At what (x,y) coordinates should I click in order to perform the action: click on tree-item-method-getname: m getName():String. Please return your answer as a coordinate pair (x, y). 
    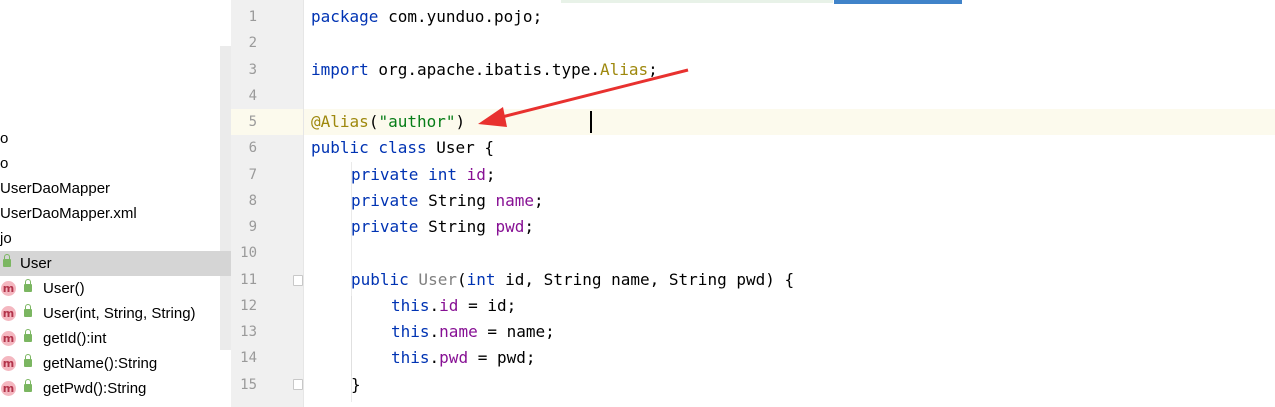
    Looking at the image, I should click on (115, 363).